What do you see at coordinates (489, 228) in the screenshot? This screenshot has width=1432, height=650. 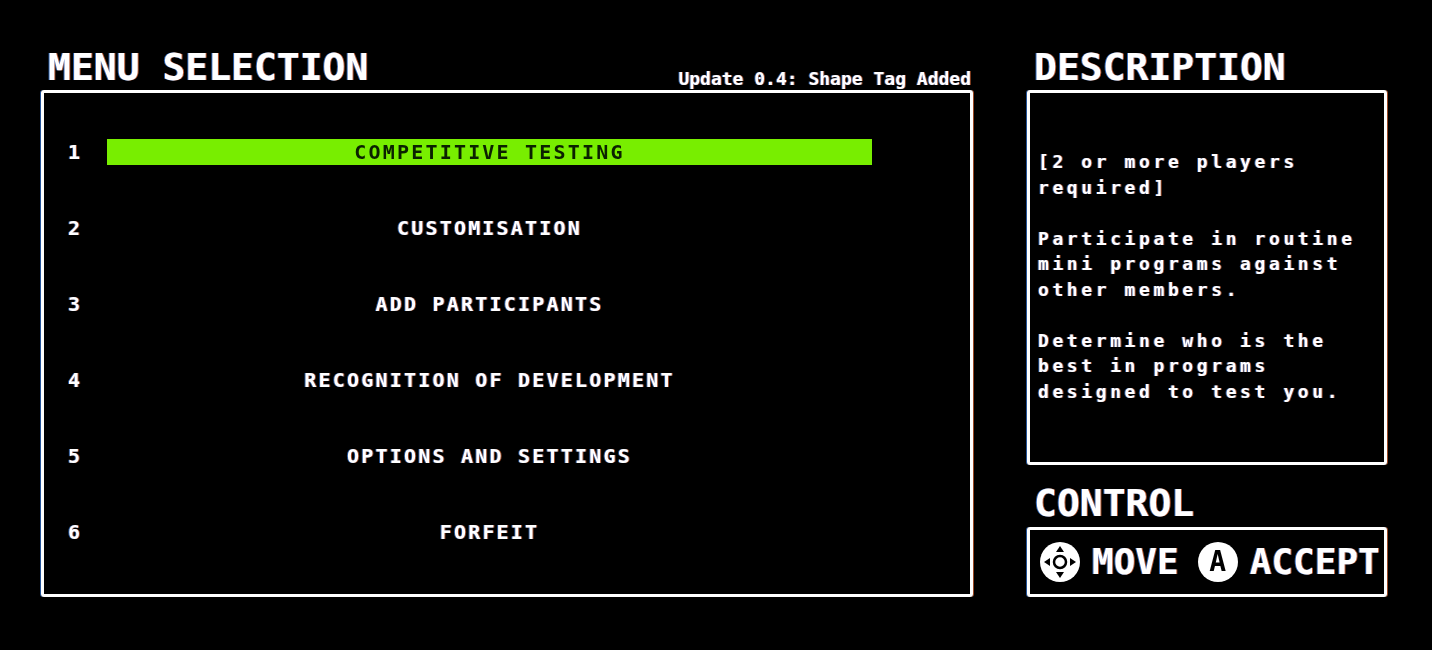 I see `menu-item: CUSTOMISATION` at bounding box center [489, 228].